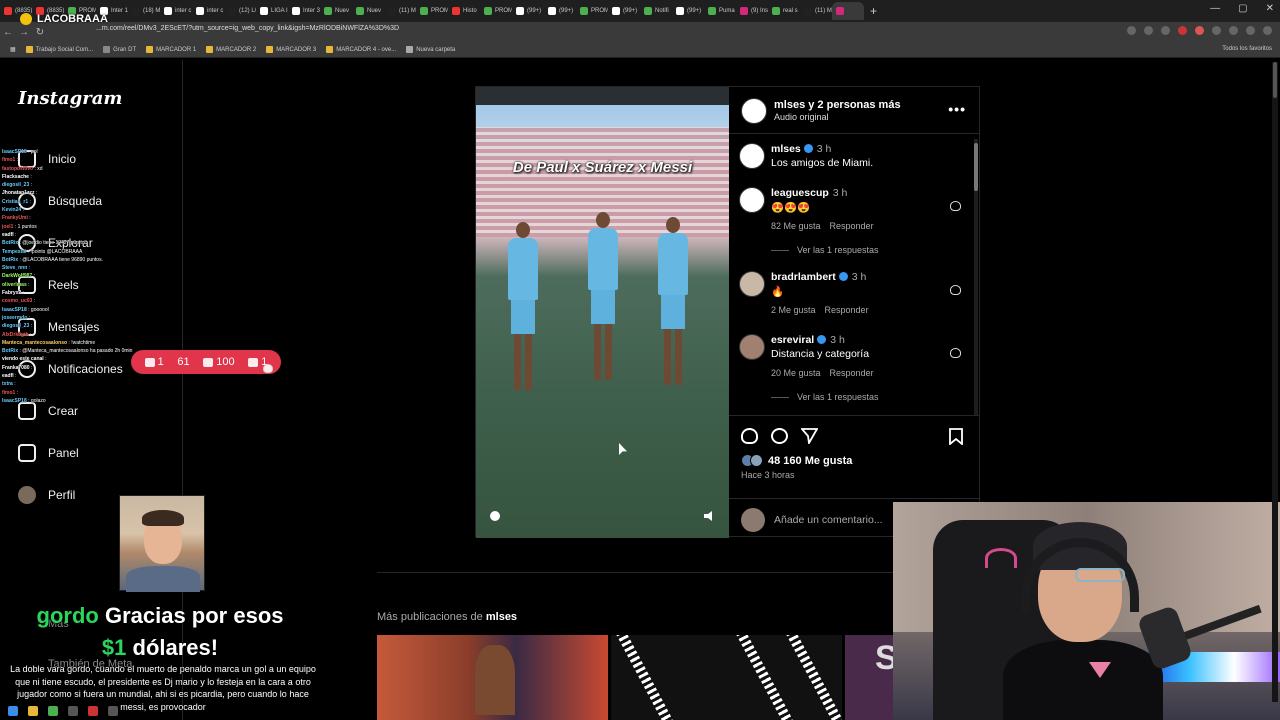 This screenshot has width=1280, height=720. I want to click on extensions-bar, so click(1199, 30).